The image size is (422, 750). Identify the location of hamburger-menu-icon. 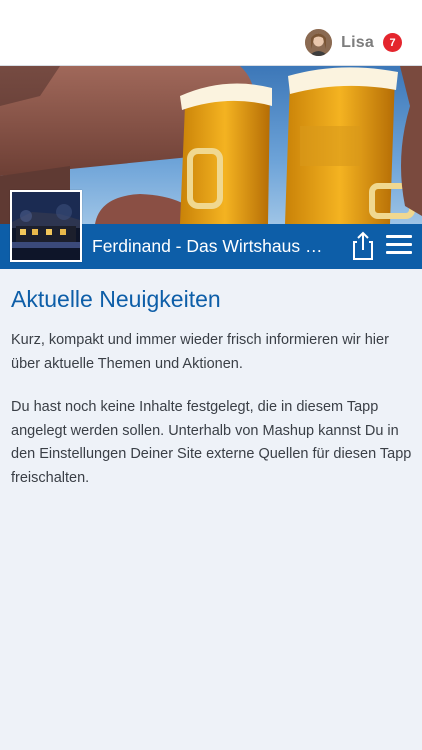
(399, 246).